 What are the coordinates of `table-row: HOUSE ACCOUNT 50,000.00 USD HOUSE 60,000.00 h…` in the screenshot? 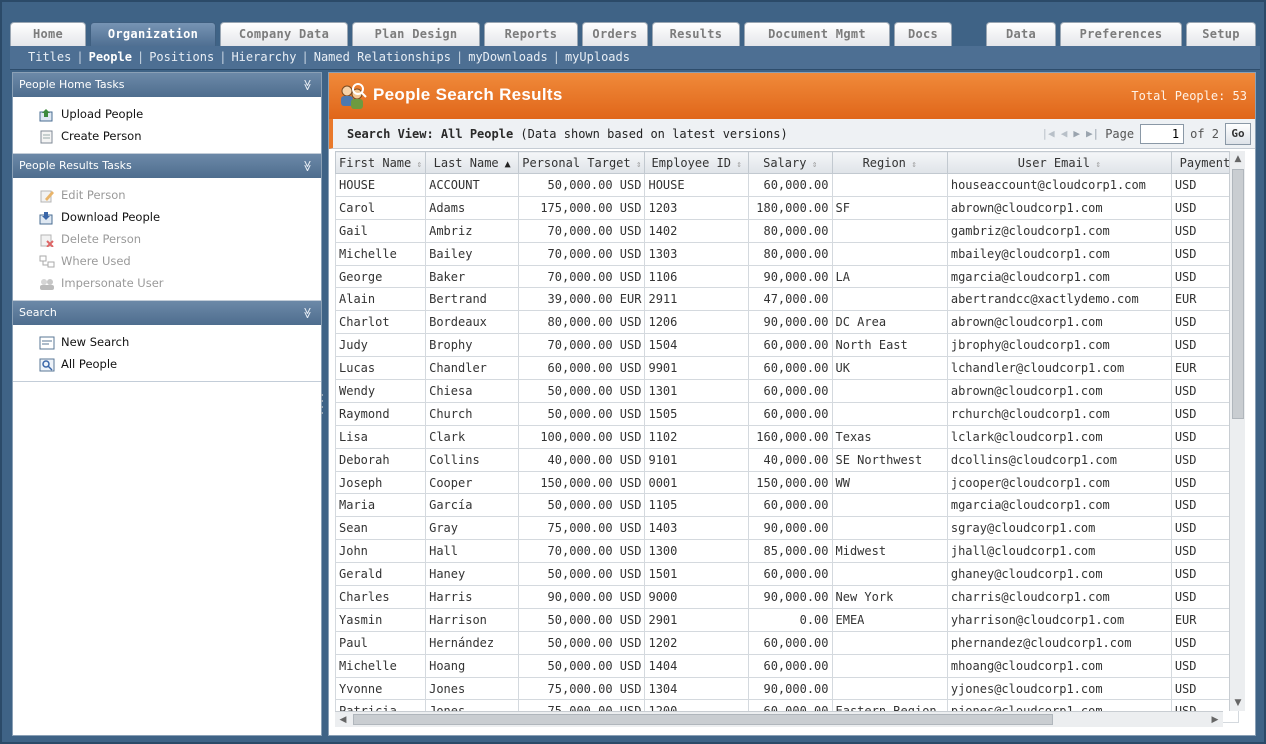 It's located at (787, 185).